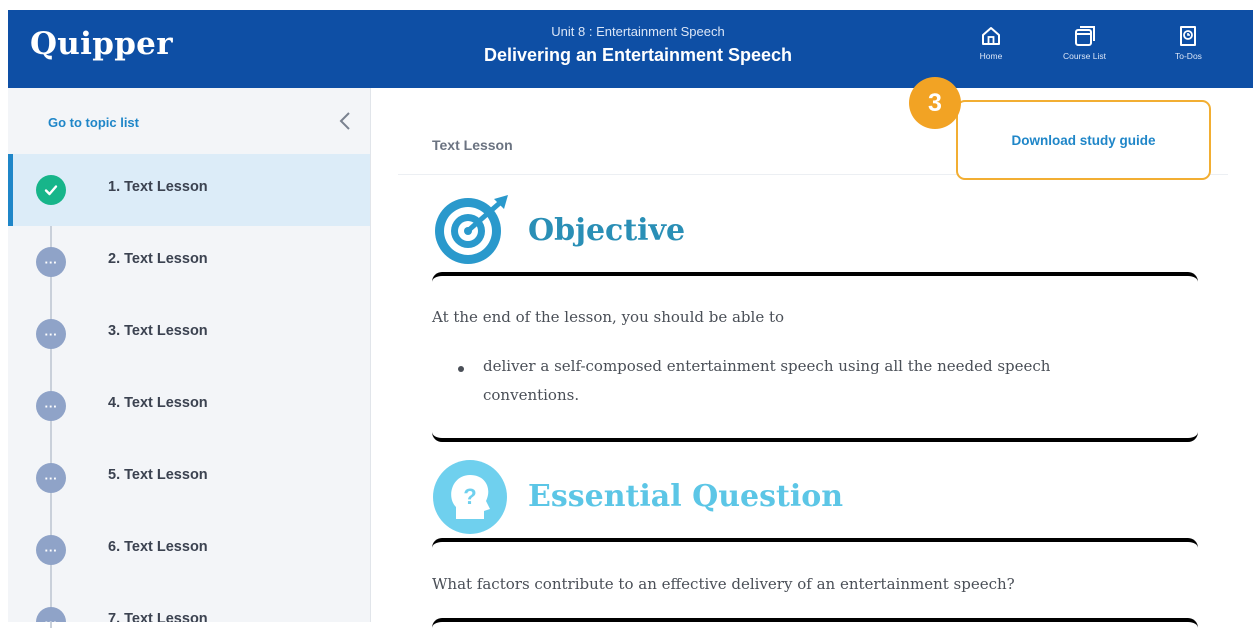  Describe the element at coordinates (935, 103) in the screenshot. I see `callout-number-badge: 3` at that location.